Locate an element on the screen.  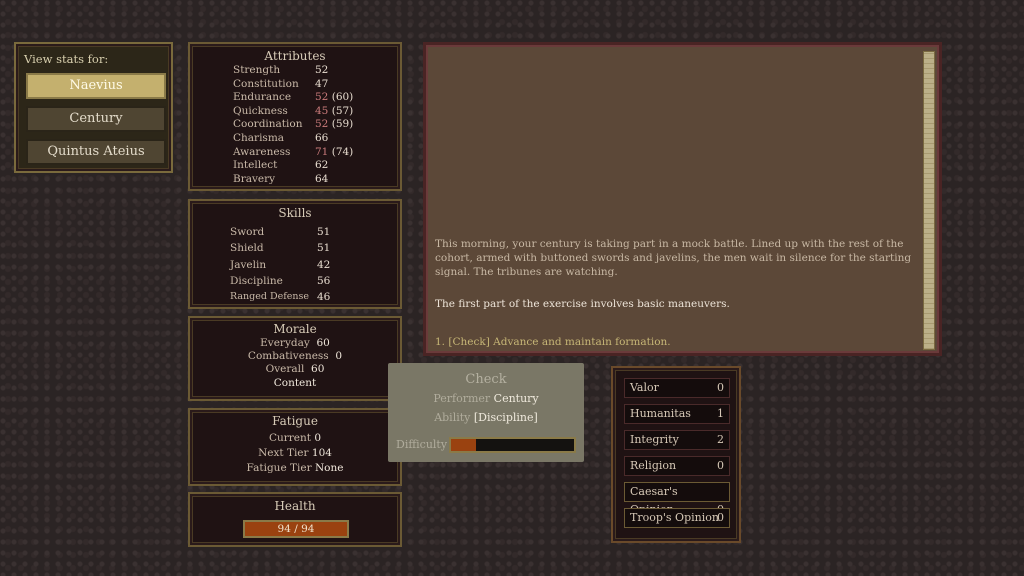
health-text: 94 / 94 is located at coordinates (296, 529).